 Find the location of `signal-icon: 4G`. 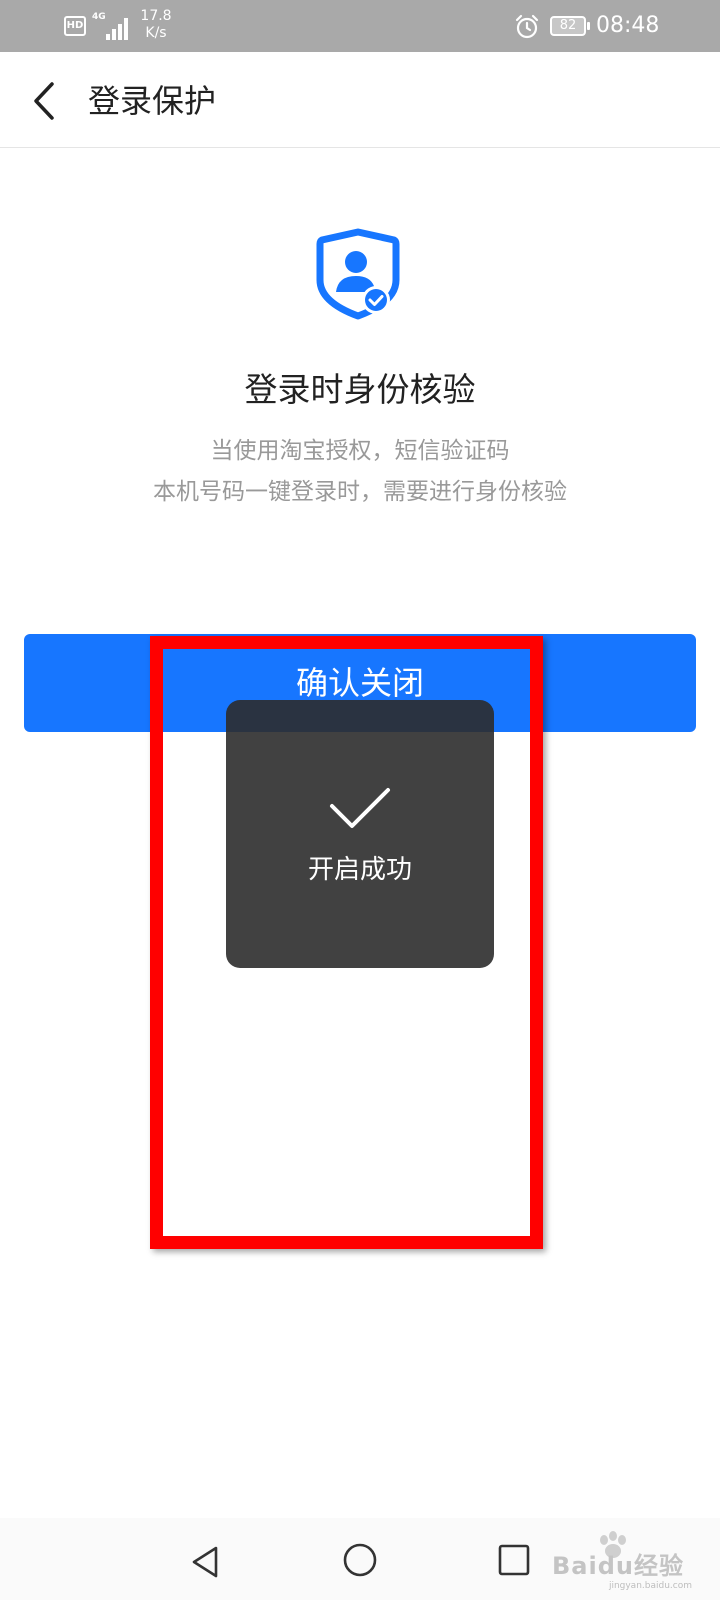

signal-icon: 4G is located at coordinates (111, 25).